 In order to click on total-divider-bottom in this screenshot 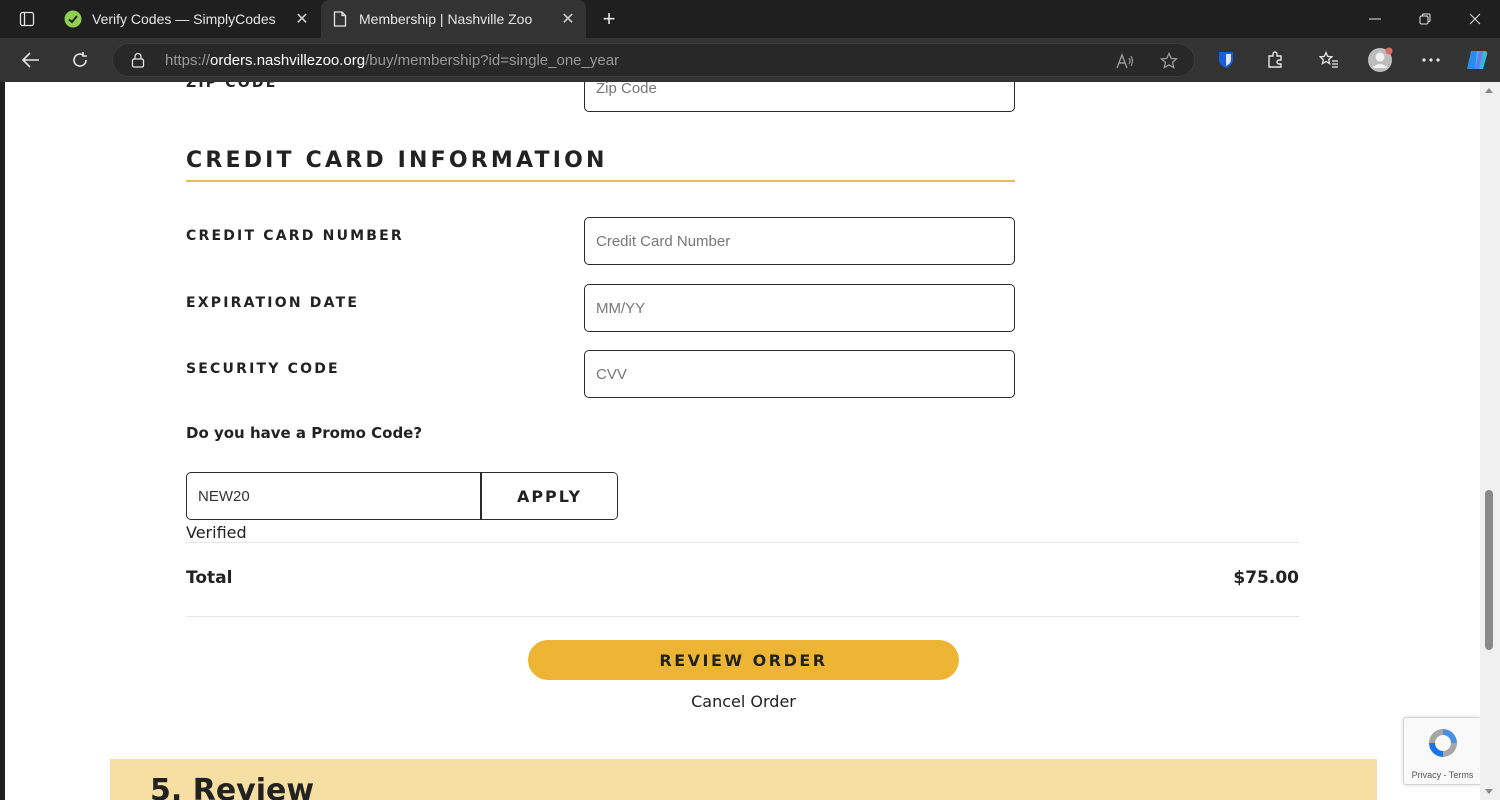, I will do `click(742, 616)`.